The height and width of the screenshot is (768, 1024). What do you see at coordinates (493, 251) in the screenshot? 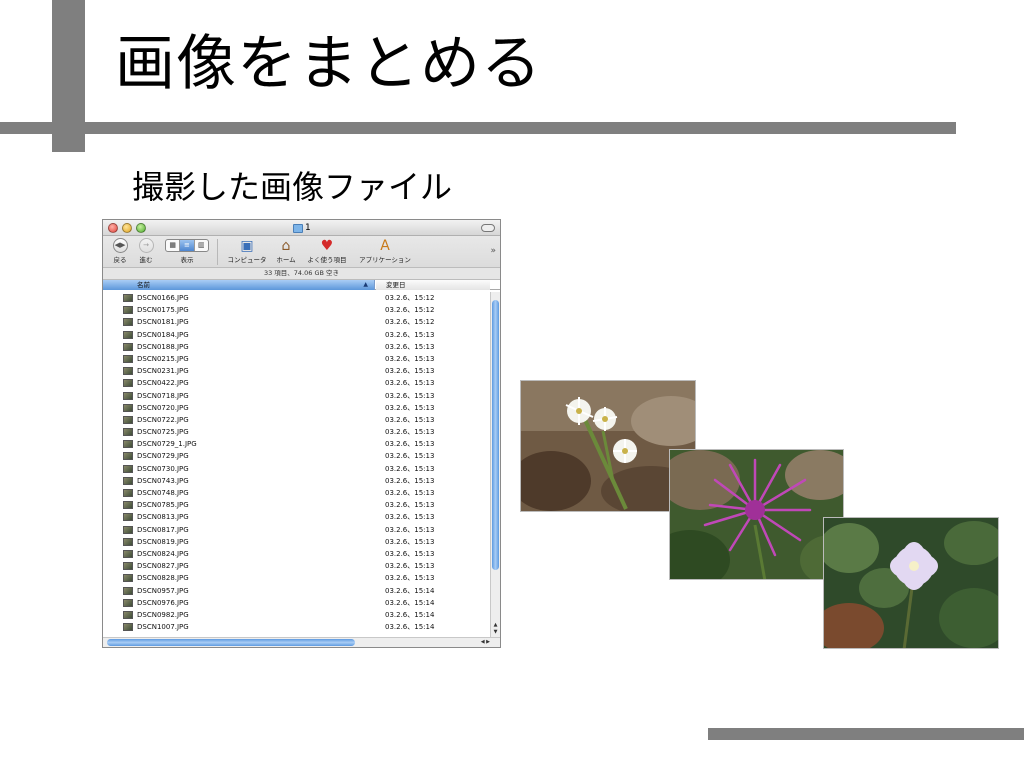
I see `toolbar-overflow-icon: »` at bounding box center [493, 251].